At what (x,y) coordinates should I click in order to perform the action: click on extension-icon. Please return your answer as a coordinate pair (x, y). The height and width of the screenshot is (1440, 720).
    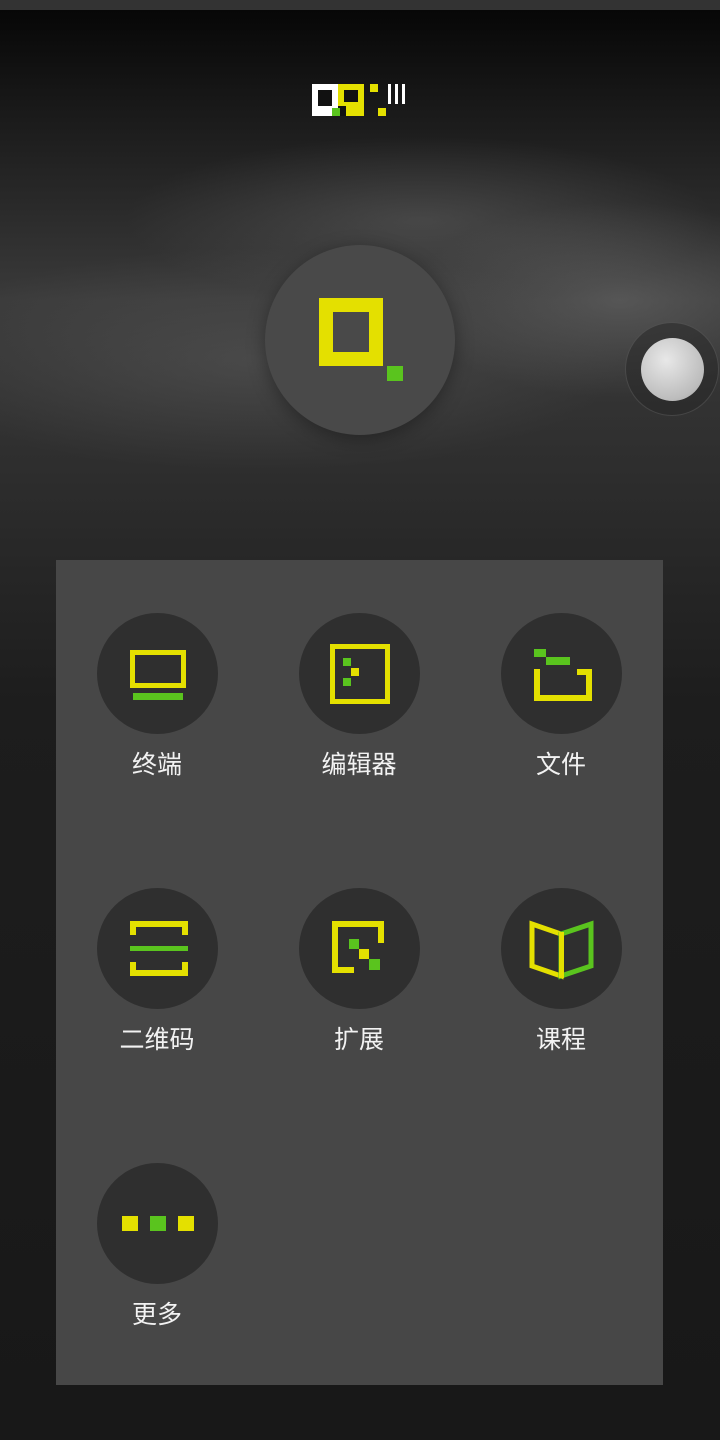
    Looking at the image, I should click on (358, 947).